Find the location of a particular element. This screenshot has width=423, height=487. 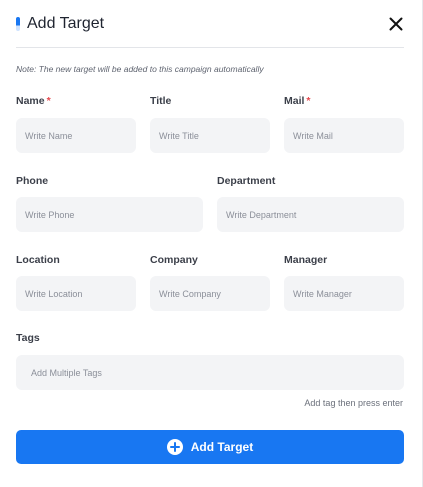

department-label-text: Department is located at coordinates (246, 181).